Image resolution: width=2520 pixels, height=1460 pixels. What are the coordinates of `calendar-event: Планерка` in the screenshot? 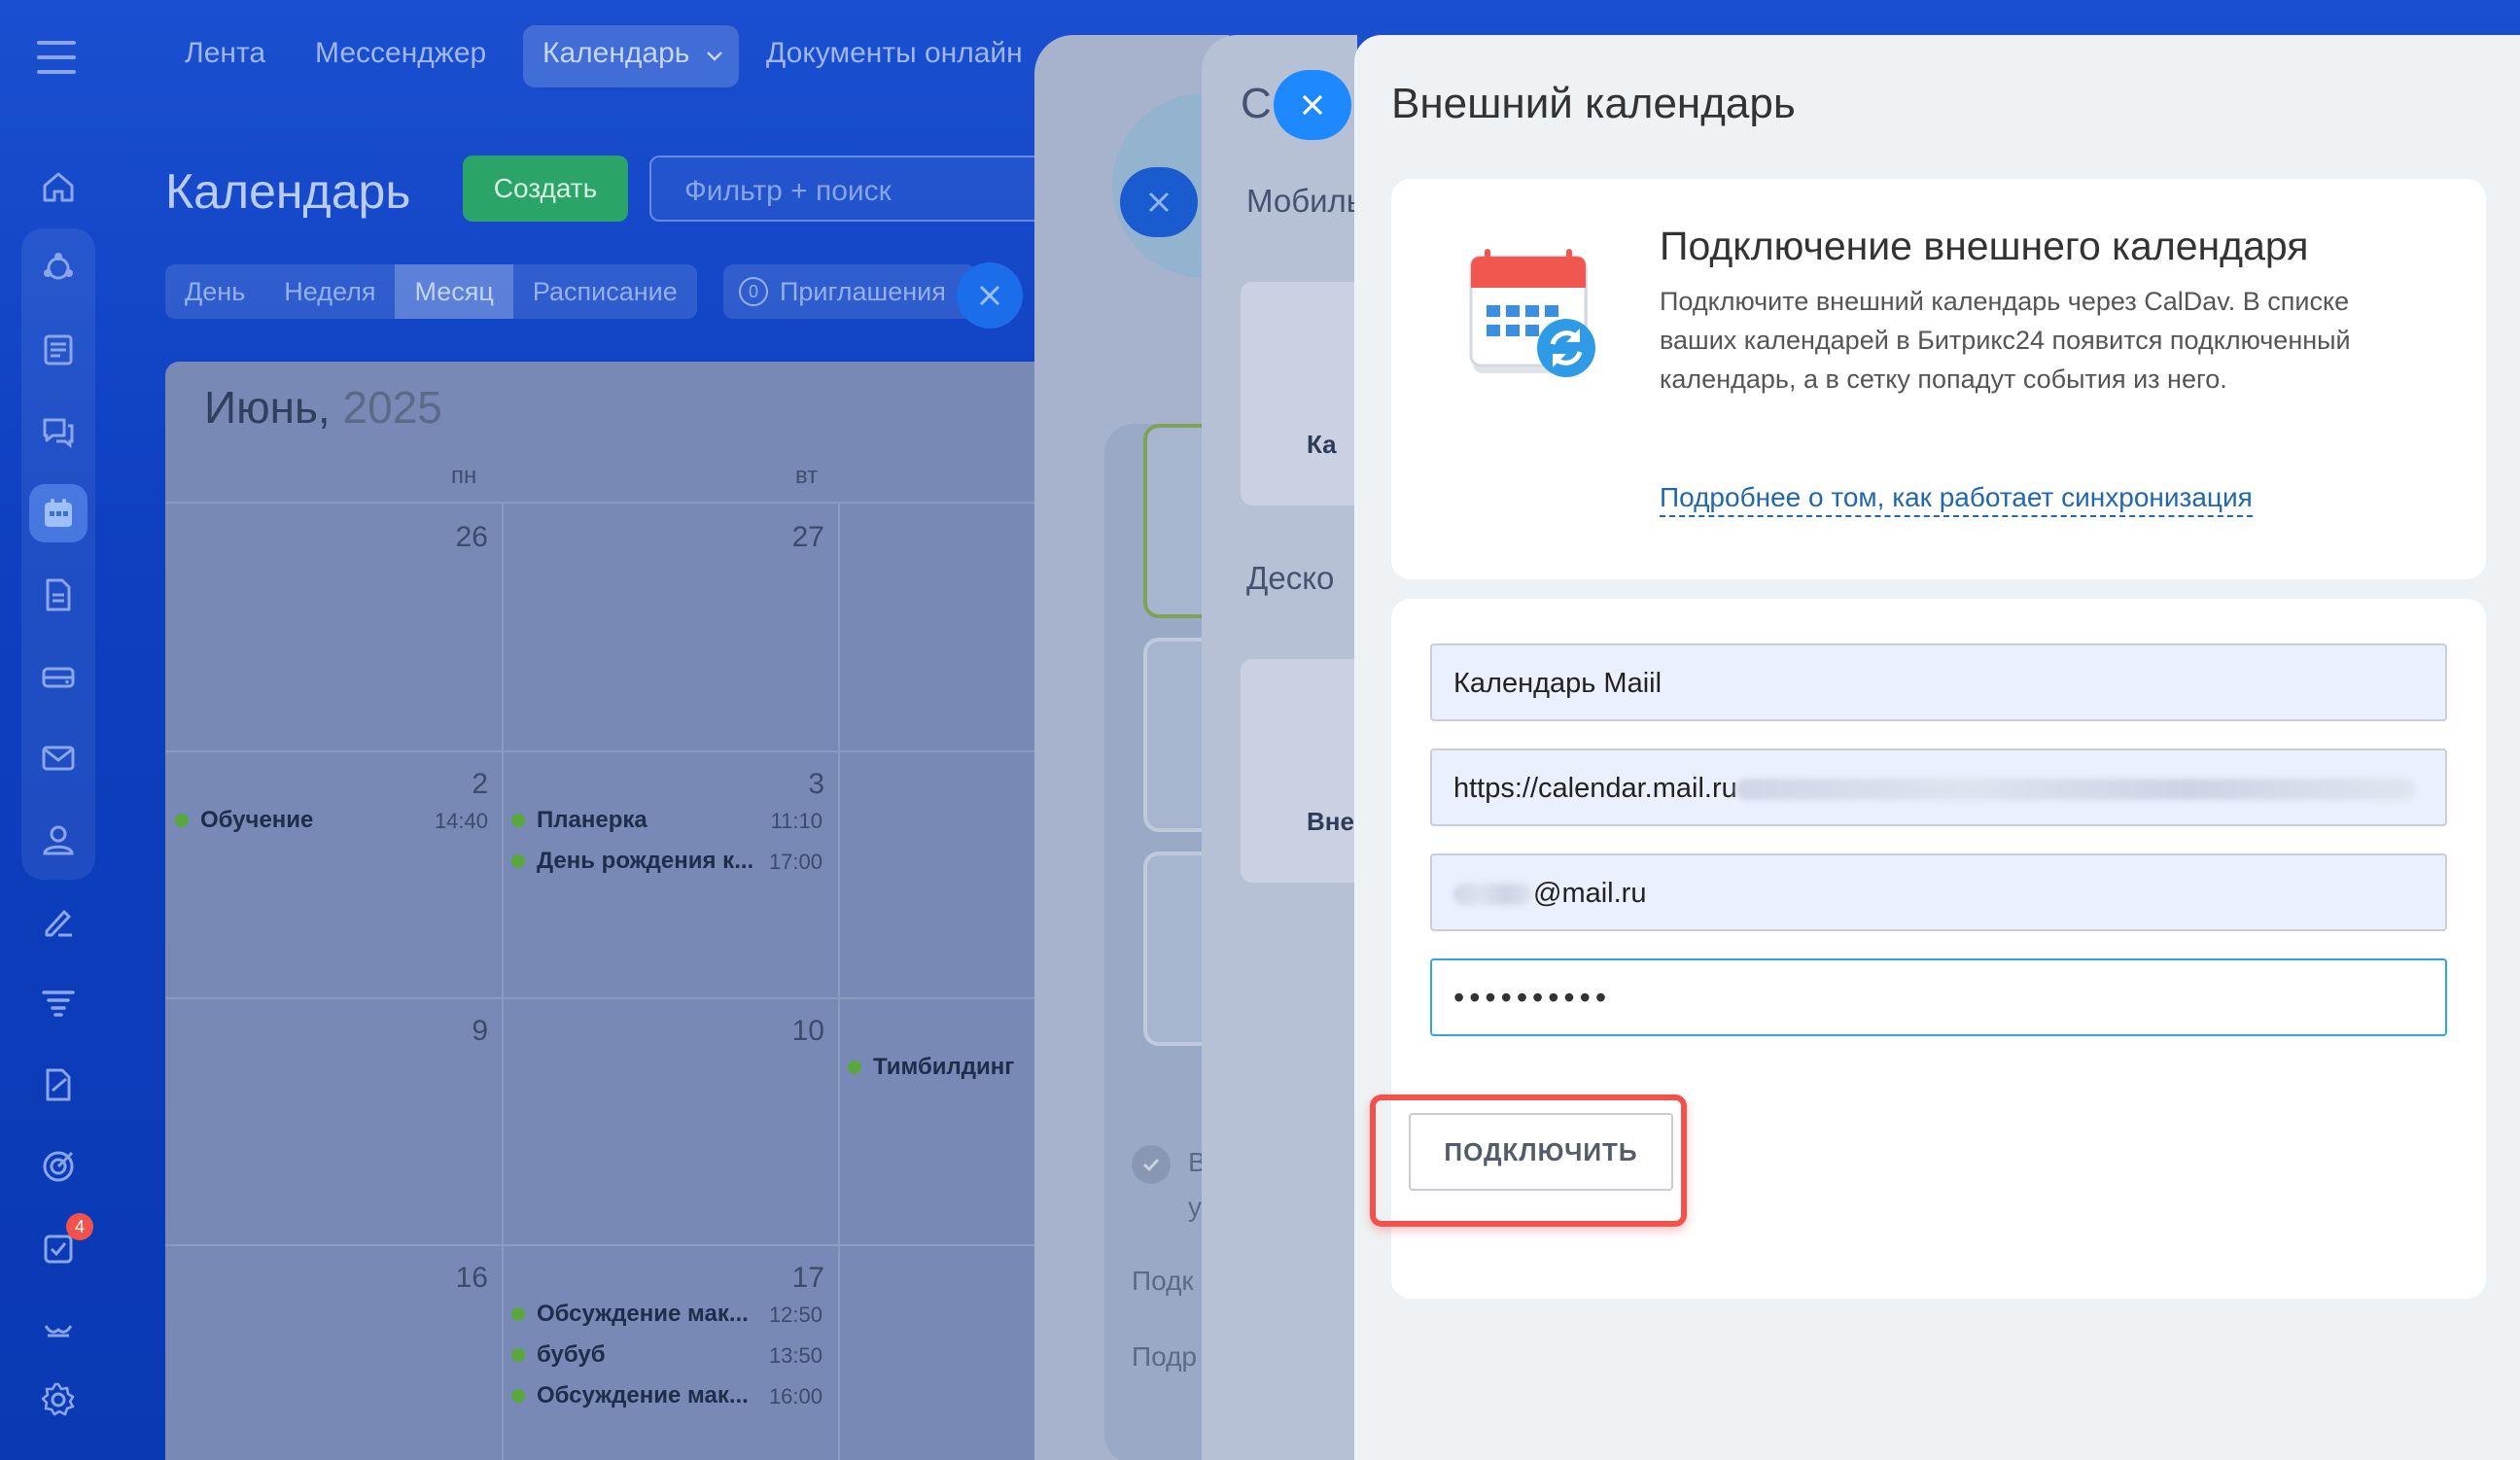 It's located at (579, 820).